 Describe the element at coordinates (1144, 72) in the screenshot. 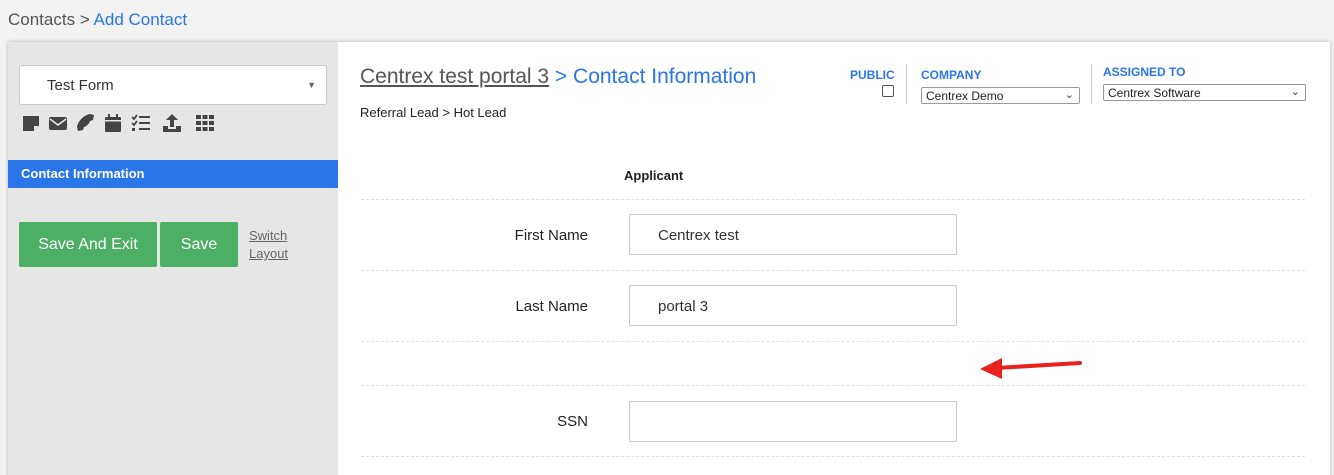

I see `assigned-to-label: ASSIGNED TO` at that location.